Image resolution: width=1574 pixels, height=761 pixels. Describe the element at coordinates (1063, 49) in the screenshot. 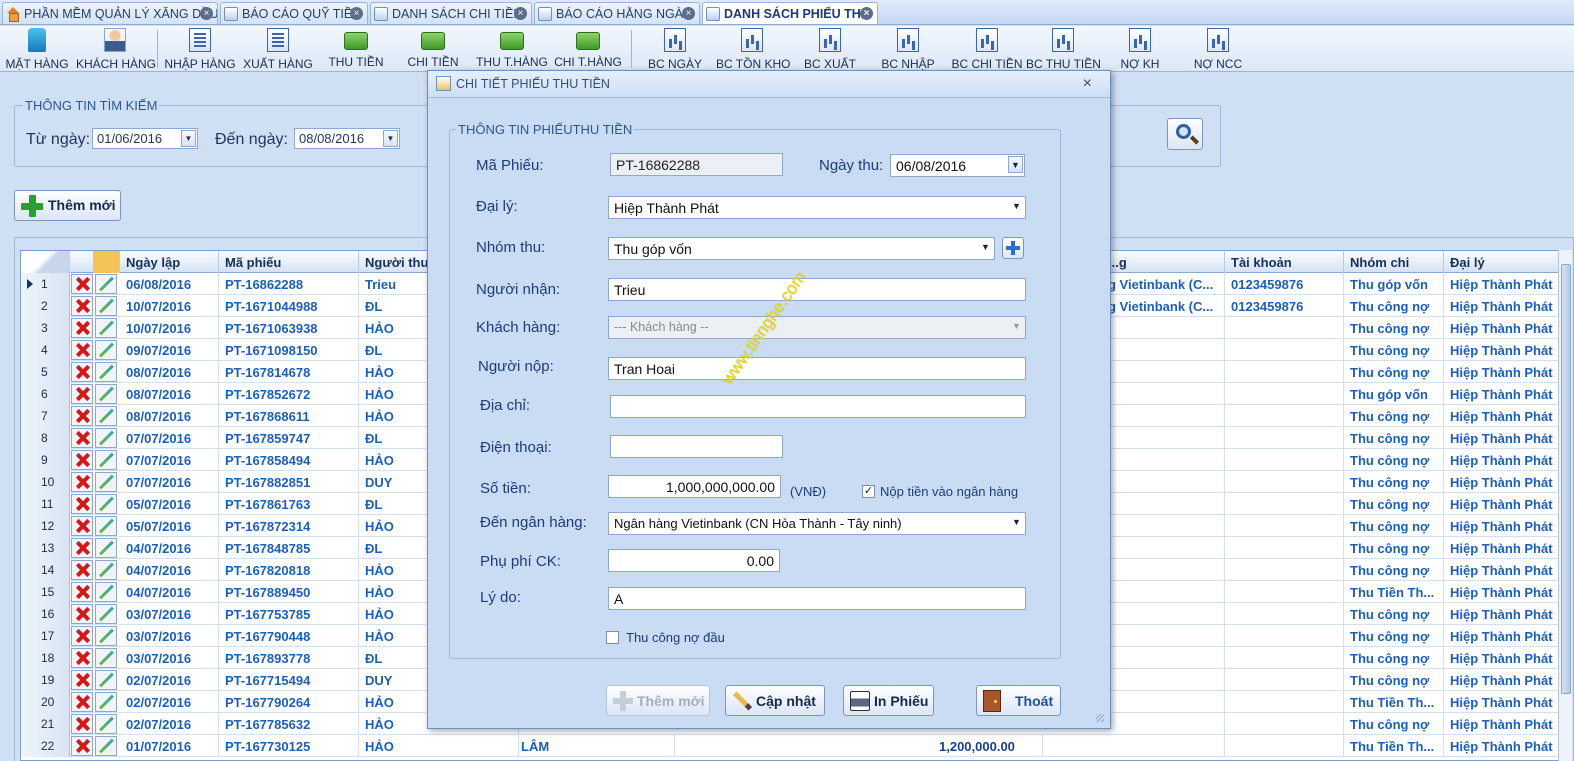

I see `toolbar-bc-thu-tien: BC THU TIỀN` at that location.